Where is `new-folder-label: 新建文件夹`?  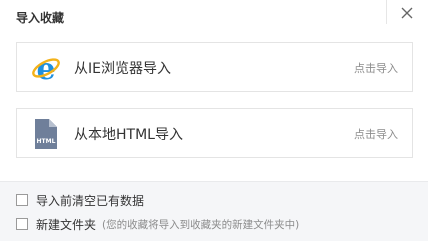 new-folder-label: 新建文件夹 is located at coordinates (66, 224).